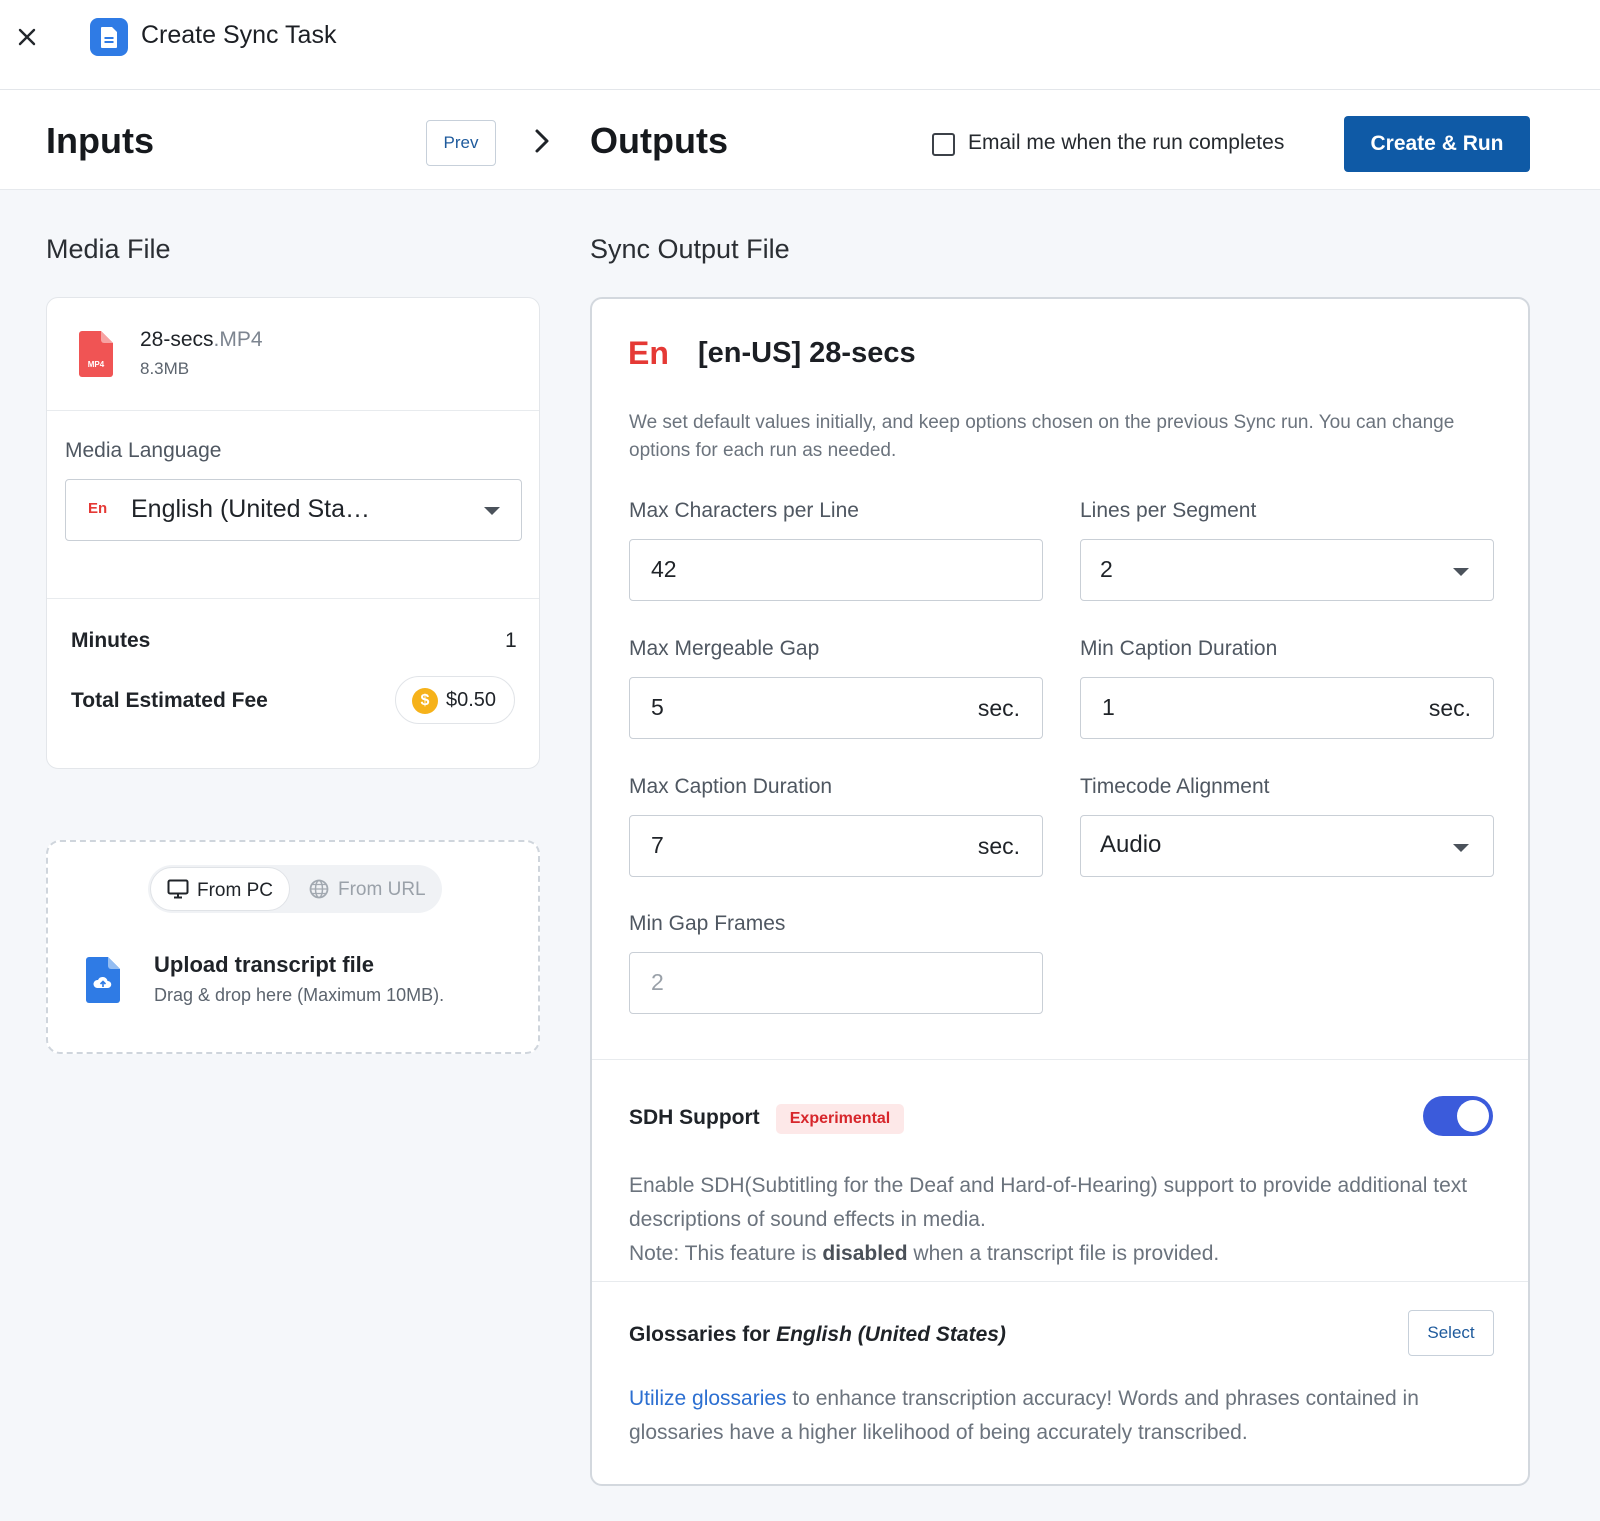  What do you see at coordinates (96, 364) in the screenshot?
I see `mp4-icon-label: MP4` at bounding box center [96, 364].